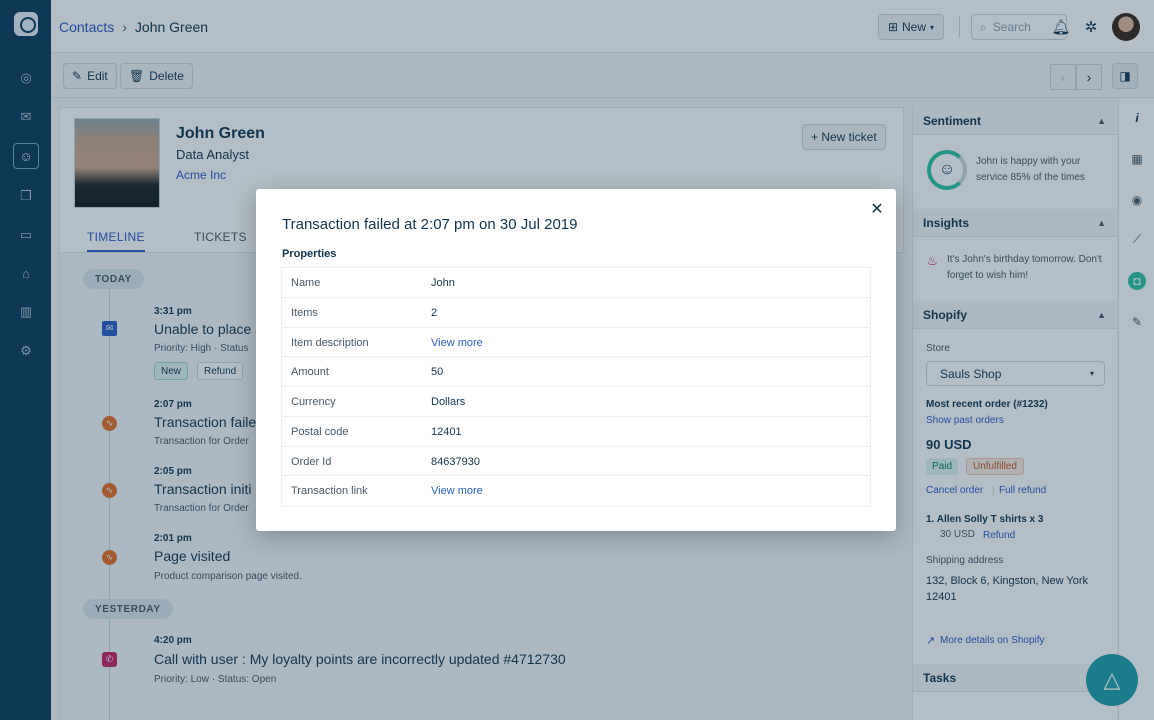 This screenshot has height=720, width=1154. What do you see at coordinates (448, 402) in the screenshot?
I see `property-value: Dollars` at bounding box center [448, 402].